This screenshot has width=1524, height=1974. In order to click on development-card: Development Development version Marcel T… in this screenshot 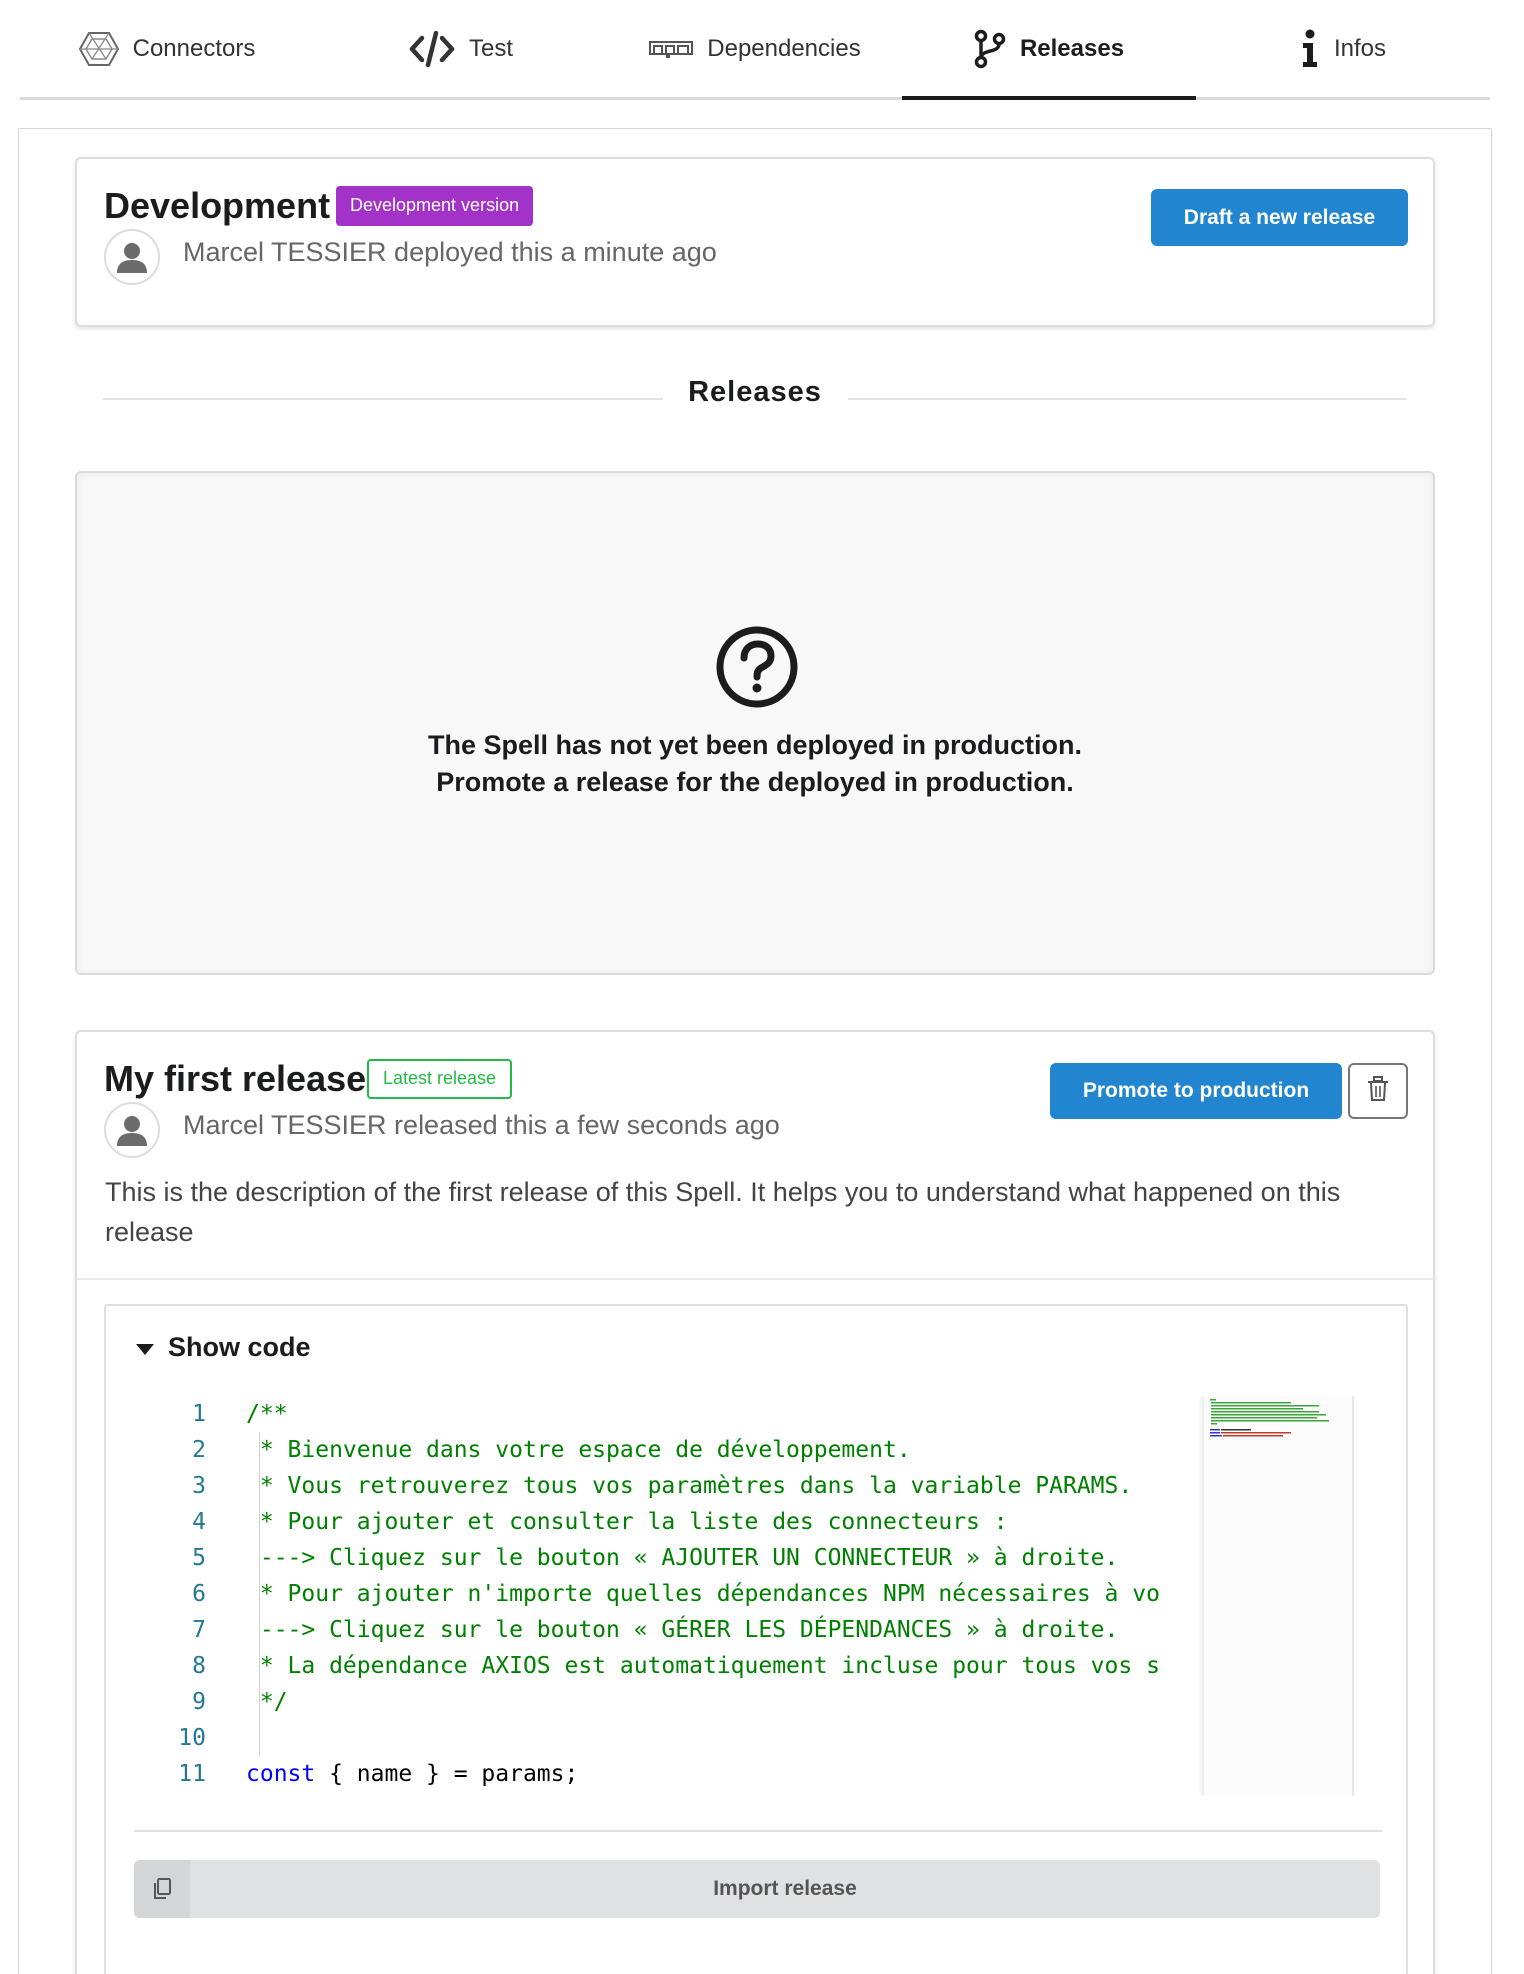, I will do `click(755, 242)`.